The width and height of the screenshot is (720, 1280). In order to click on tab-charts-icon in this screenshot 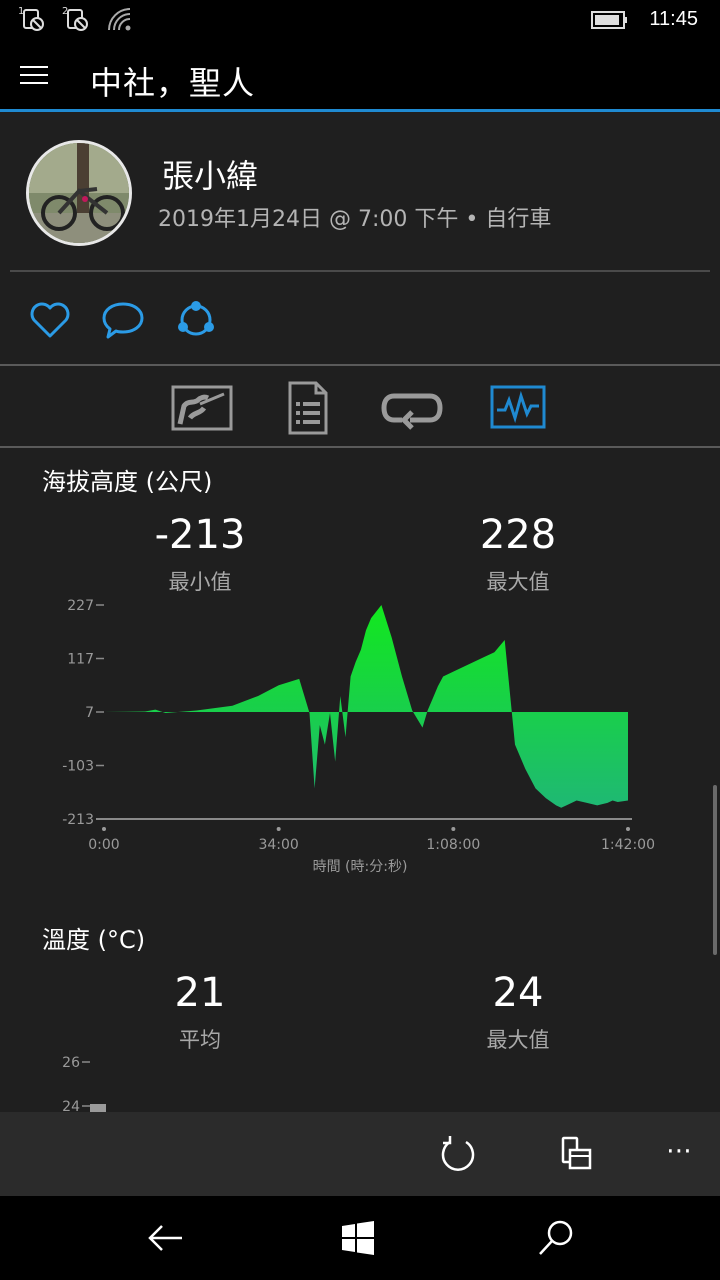, I will do `click(518, 408)`.